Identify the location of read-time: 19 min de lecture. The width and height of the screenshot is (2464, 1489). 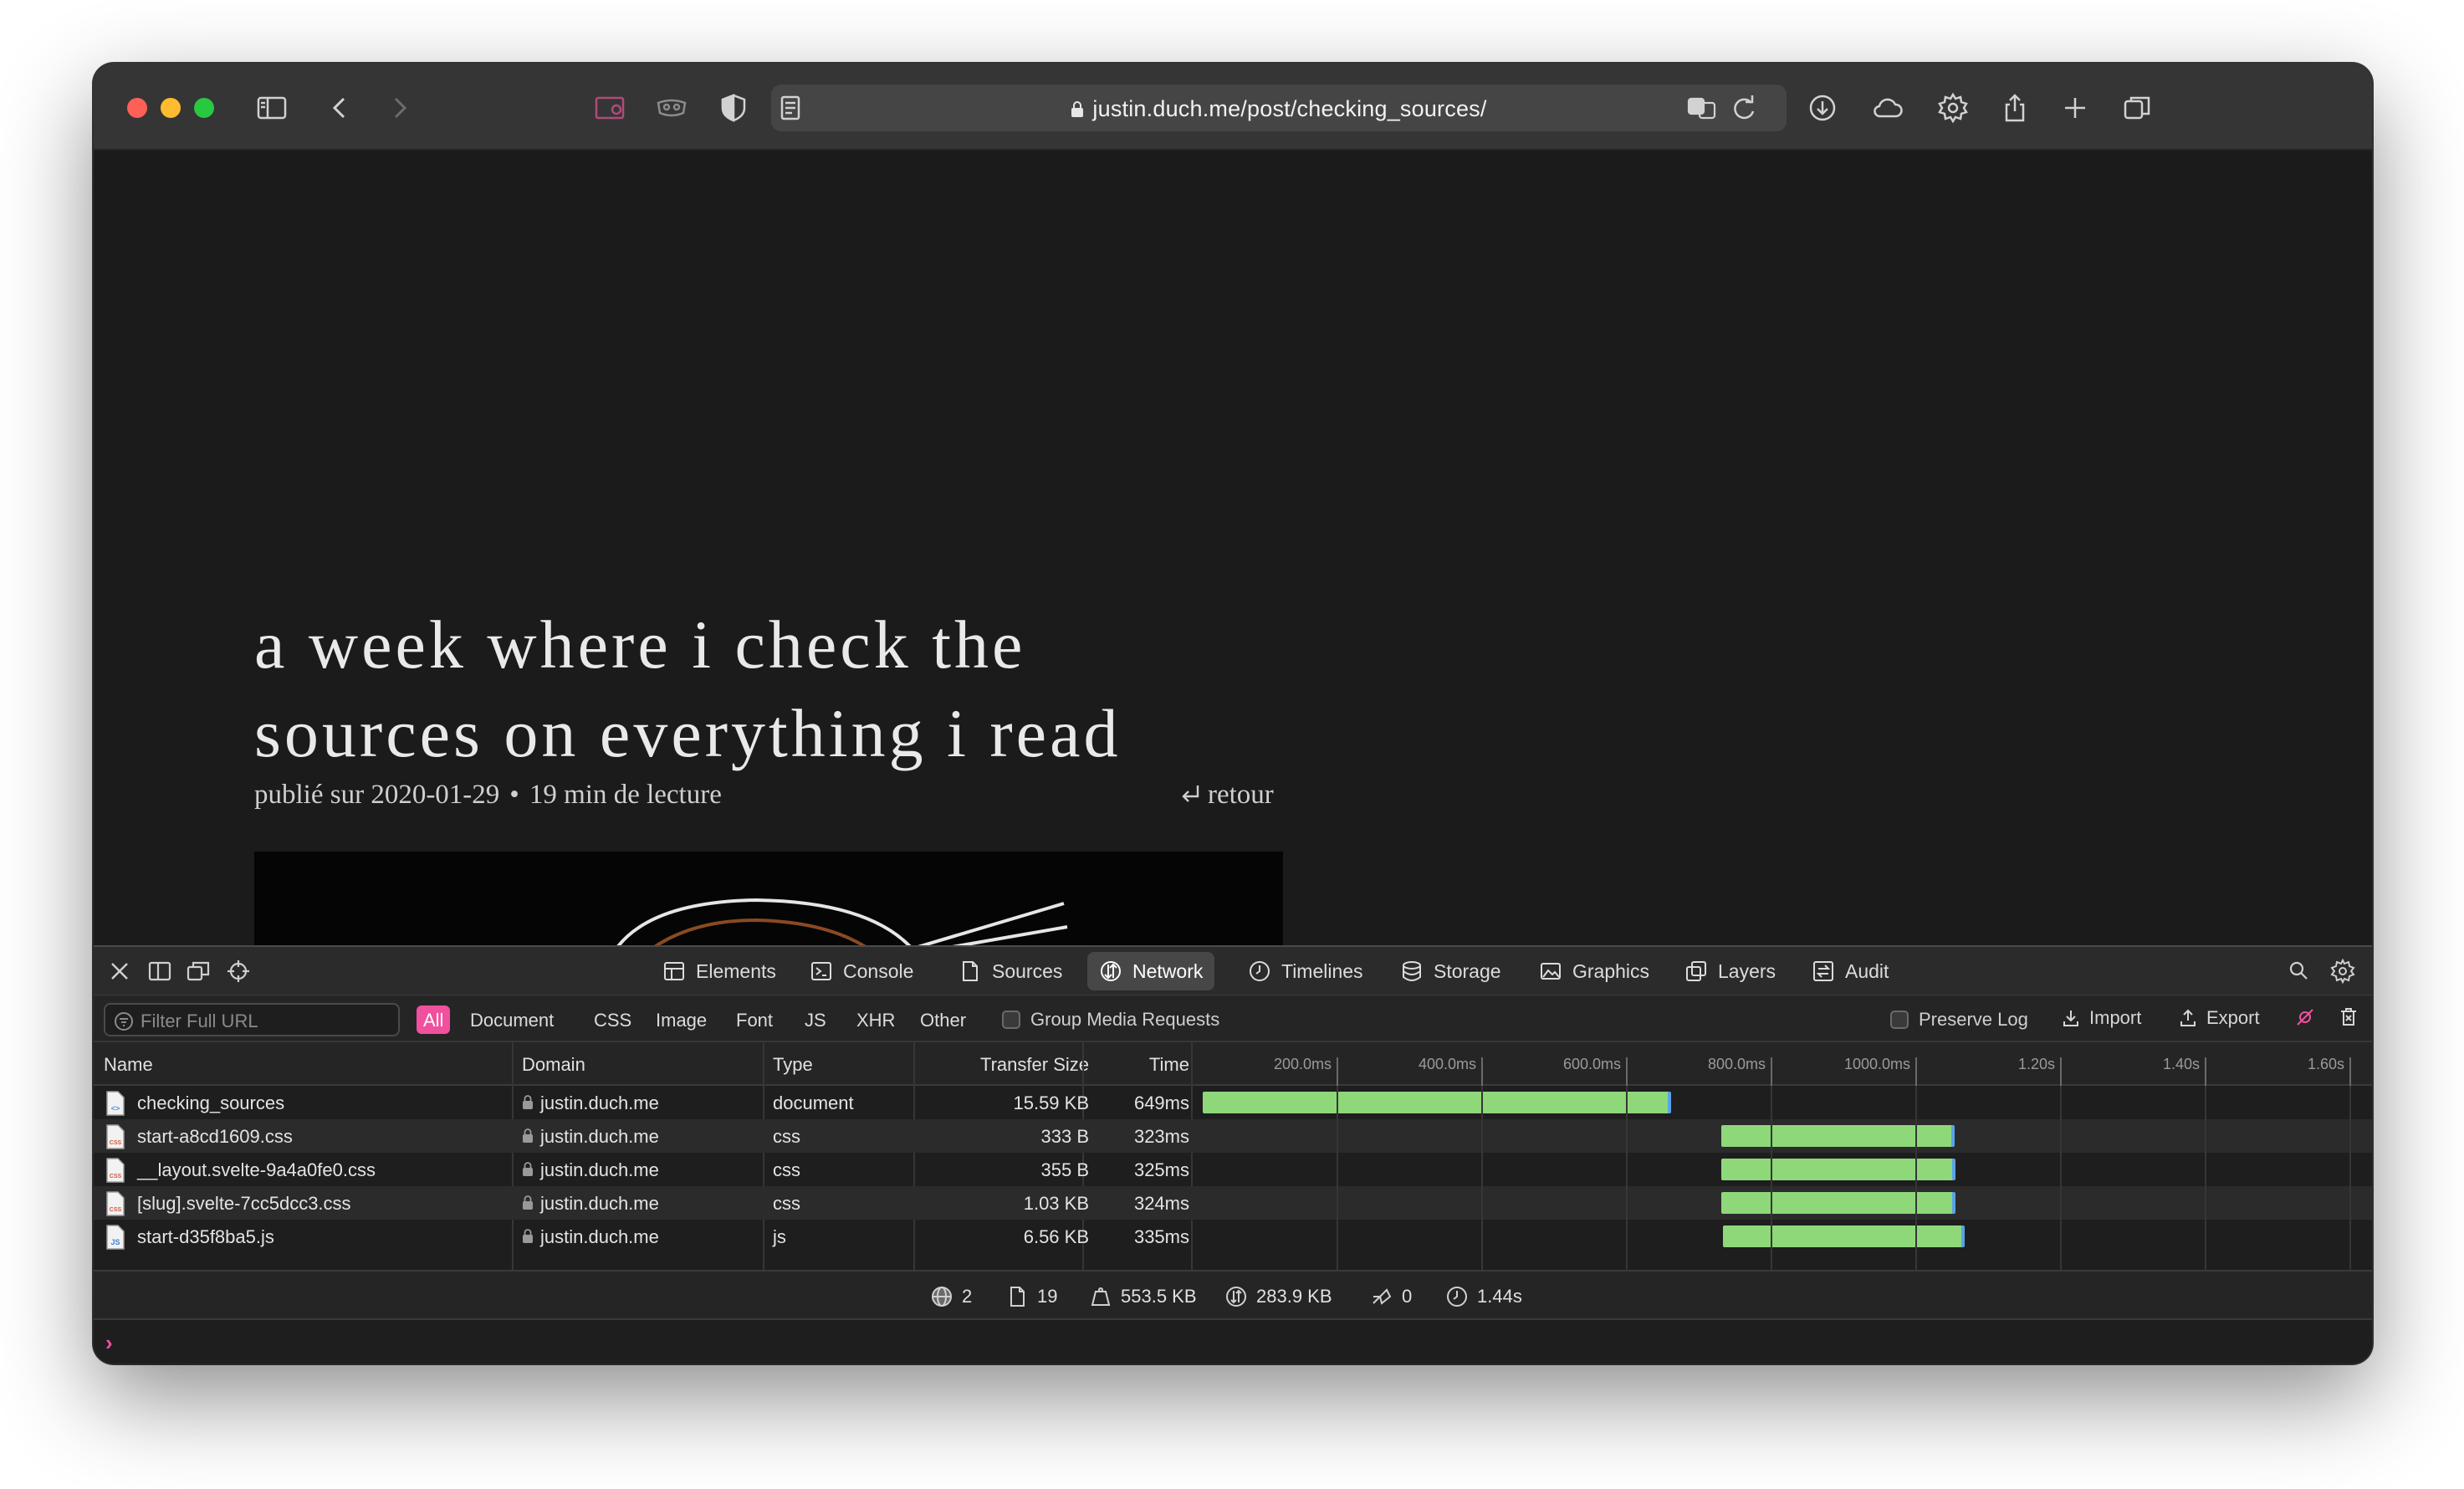
(625, 795).